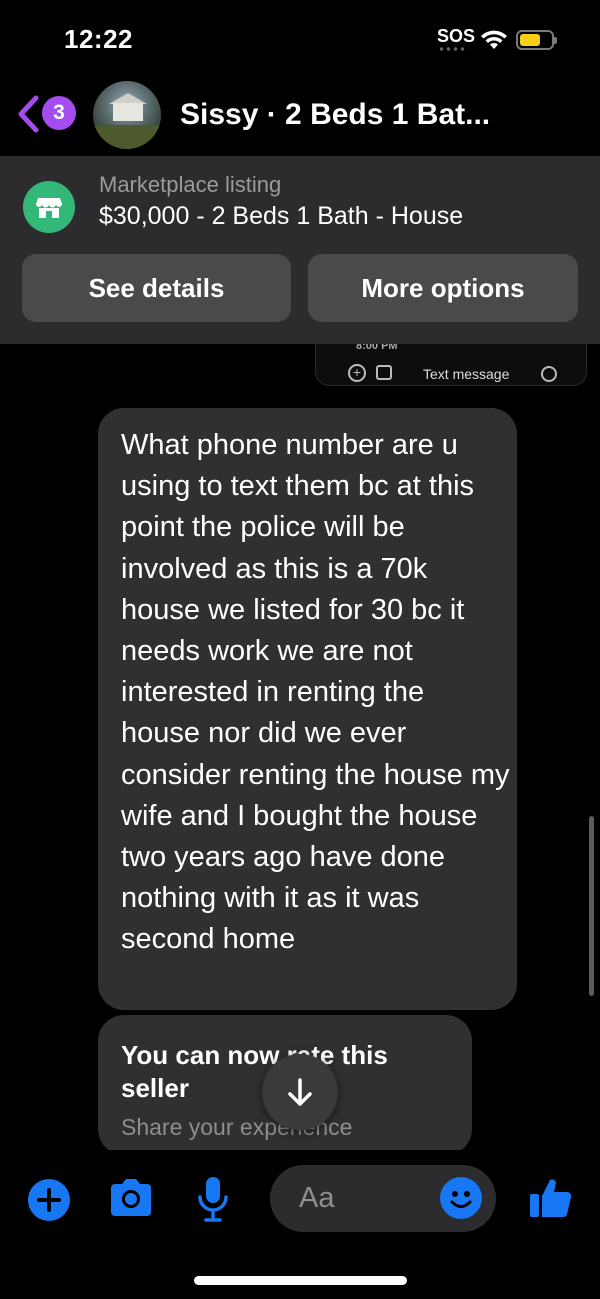 This screenshot has height=1299, width=600. I want to click on back-button: 3, so click(46, 114).